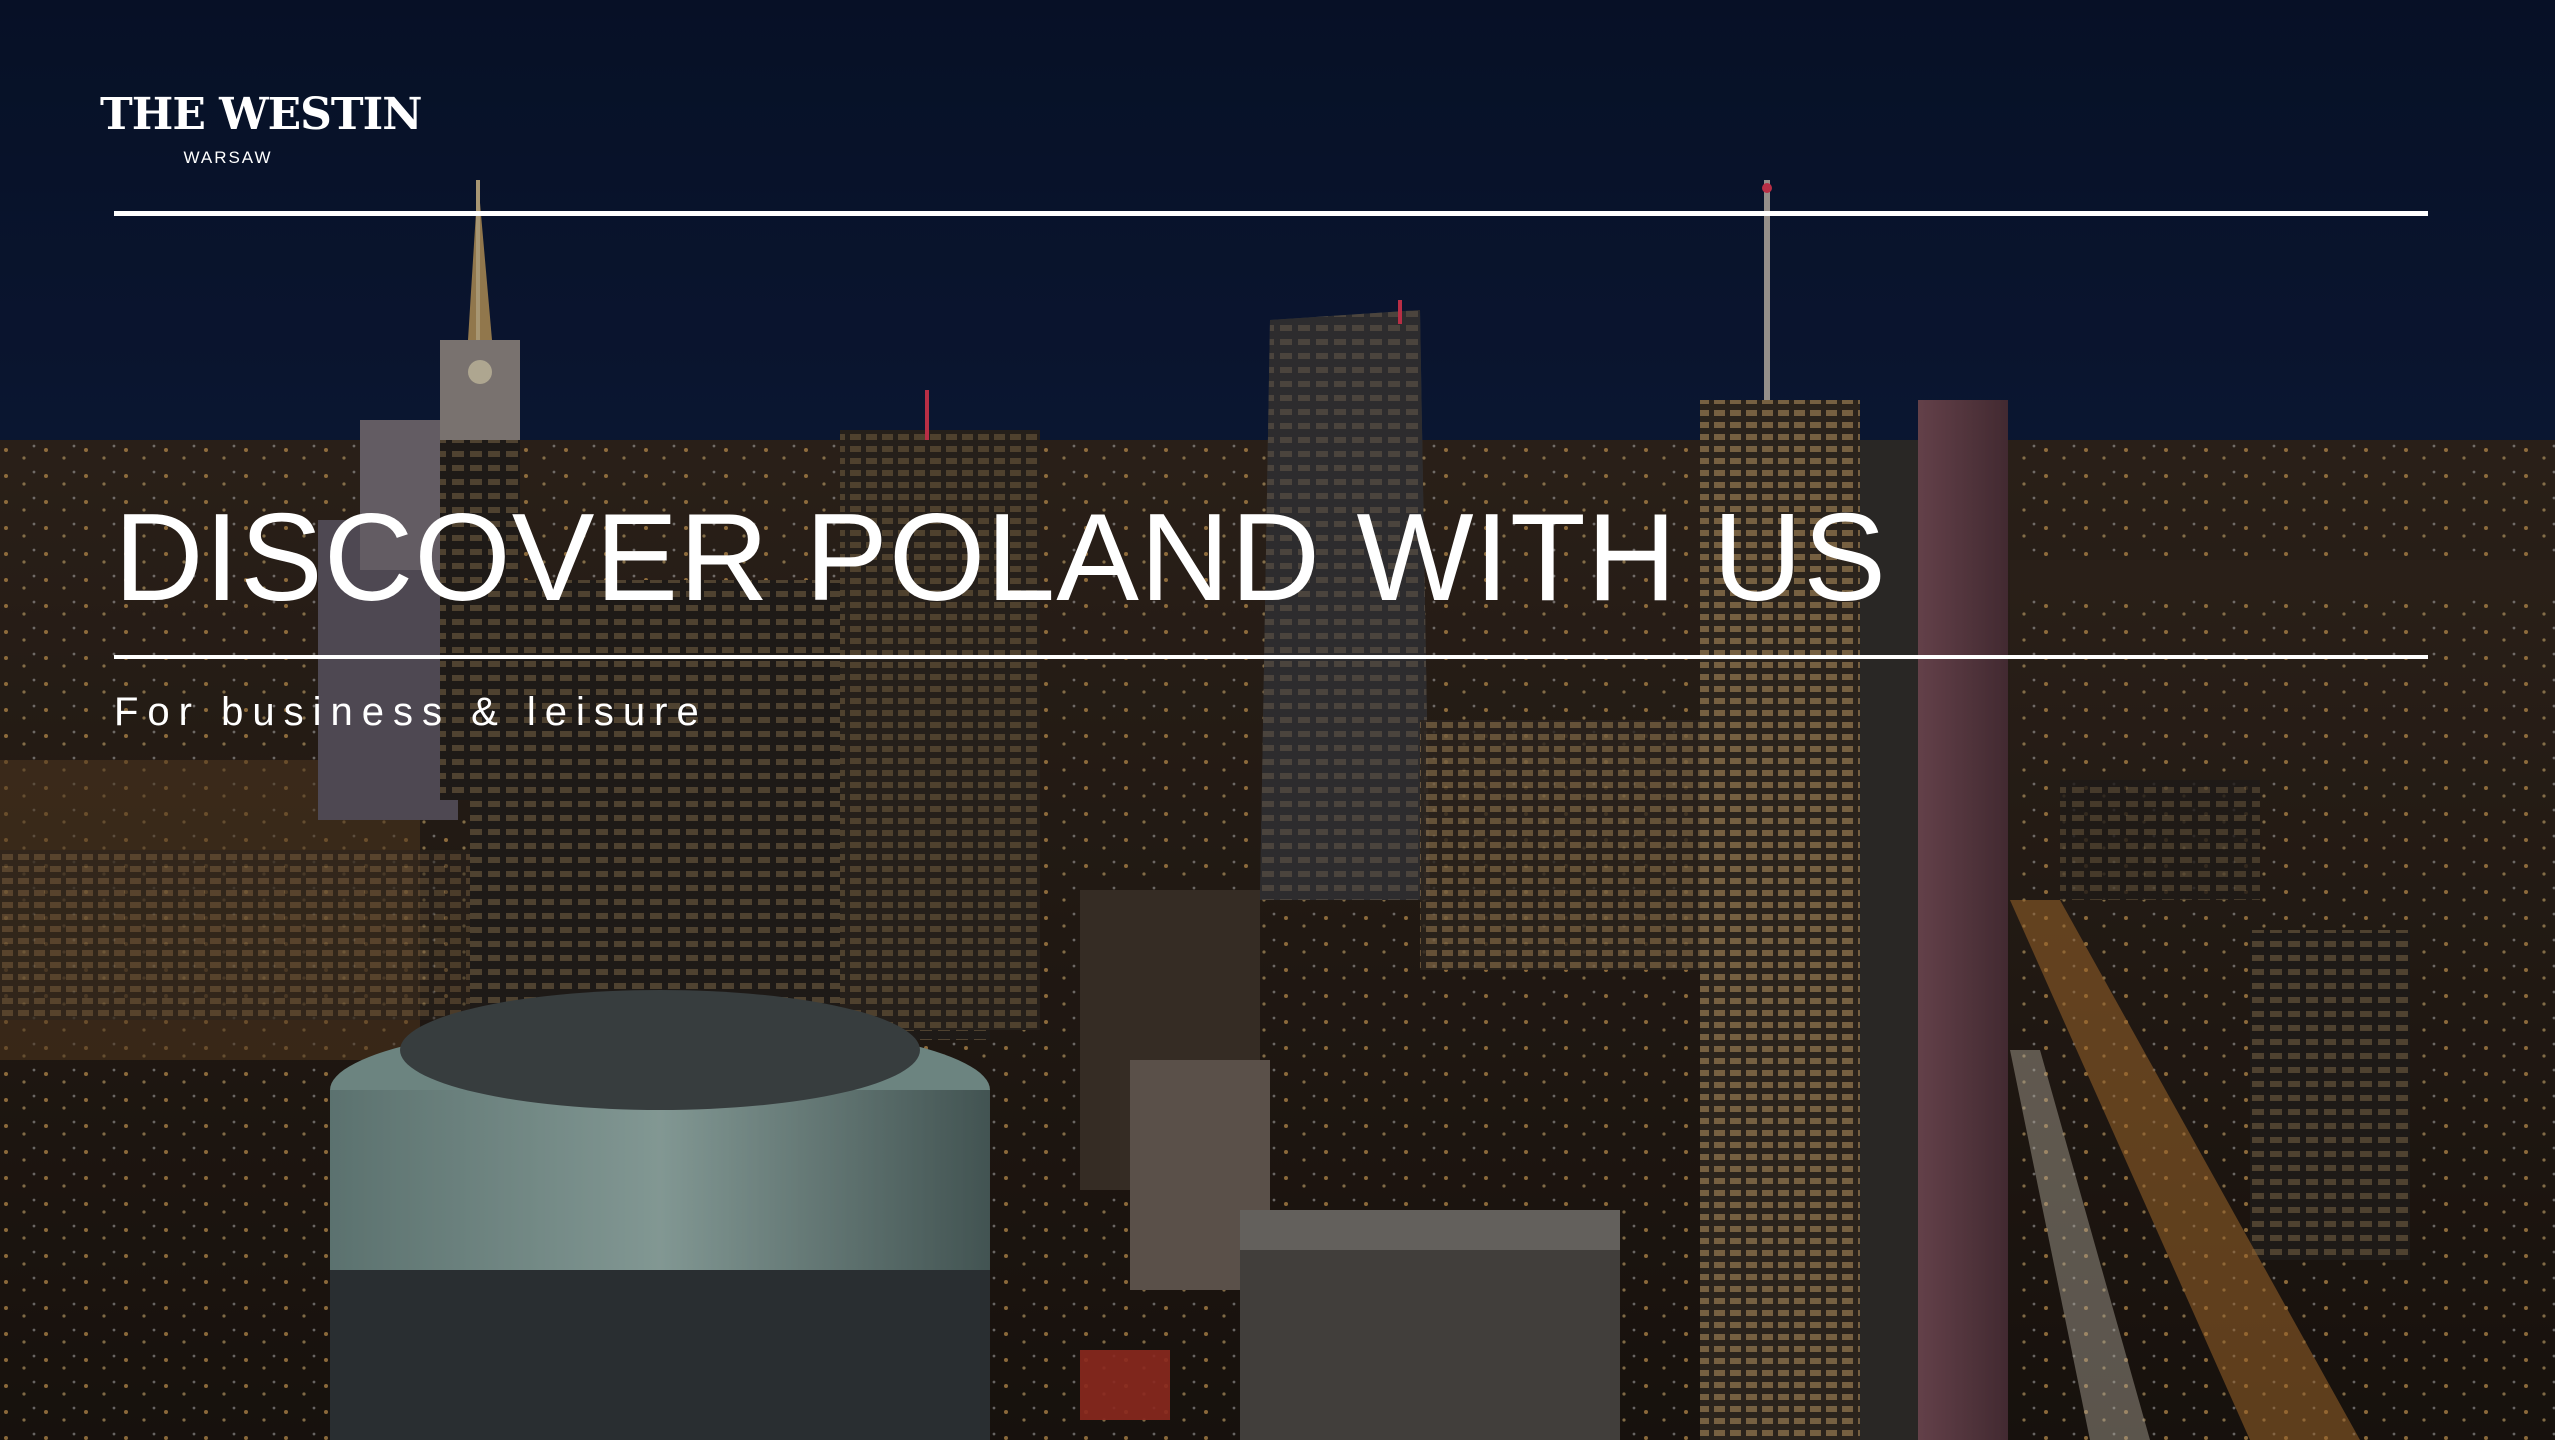 Image resolution: width=2560 pixels, height=1440 pixels. What do you see at coordinates (228, 157) in the screenshot?
I see `brand-location: WARSAW` at bounding box center [228, 157].